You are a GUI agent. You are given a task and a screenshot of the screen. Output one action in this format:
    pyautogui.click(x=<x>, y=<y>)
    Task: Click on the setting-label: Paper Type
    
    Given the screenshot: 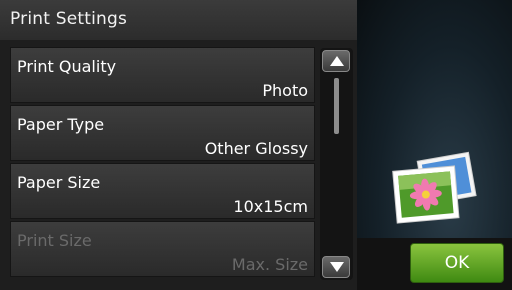 What is the action you would take?
    pyautogui.click(x=61, y=124)
    